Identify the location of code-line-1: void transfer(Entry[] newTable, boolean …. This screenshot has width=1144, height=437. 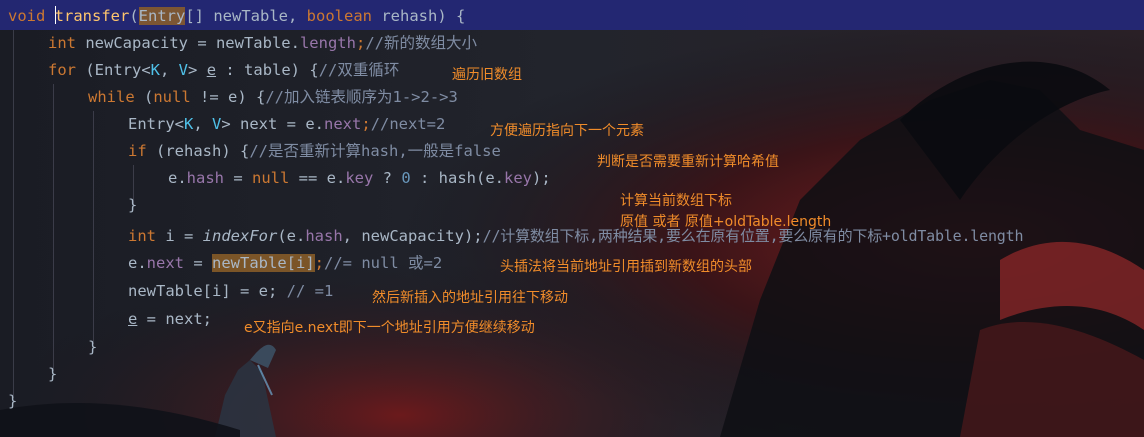
(232, 16).